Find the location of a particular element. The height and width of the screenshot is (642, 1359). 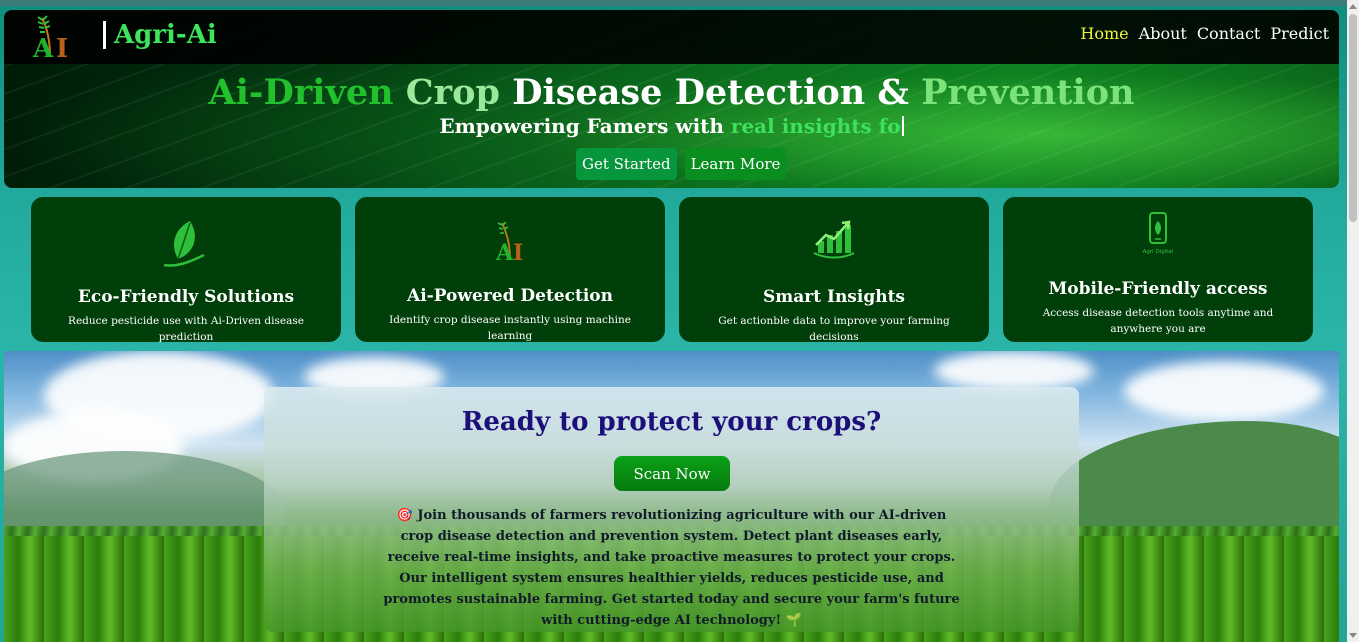

typing-caret is located at coordinates (902, 126).